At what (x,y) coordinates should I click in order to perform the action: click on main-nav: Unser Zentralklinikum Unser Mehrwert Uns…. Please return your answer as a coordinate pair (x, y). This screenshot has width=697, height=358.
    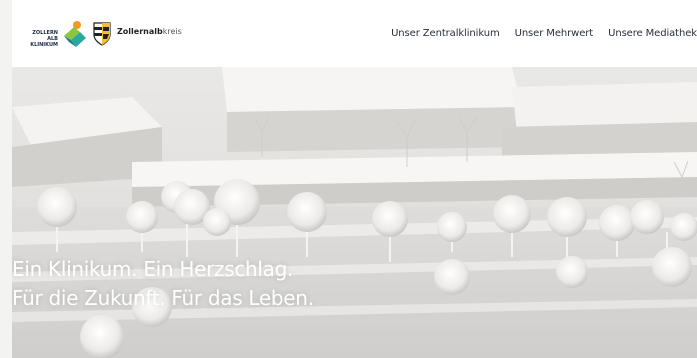
    Looking at the image, I should click on (536, 33).